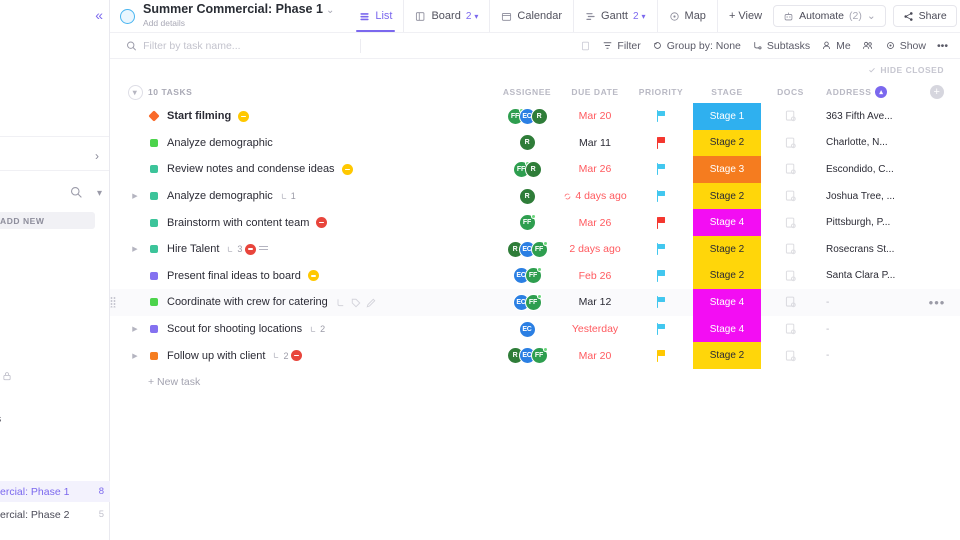 The image size is (960, 540). I want to click on hide-closed-toggle: HIDE CLOSED, so click(906, 70).